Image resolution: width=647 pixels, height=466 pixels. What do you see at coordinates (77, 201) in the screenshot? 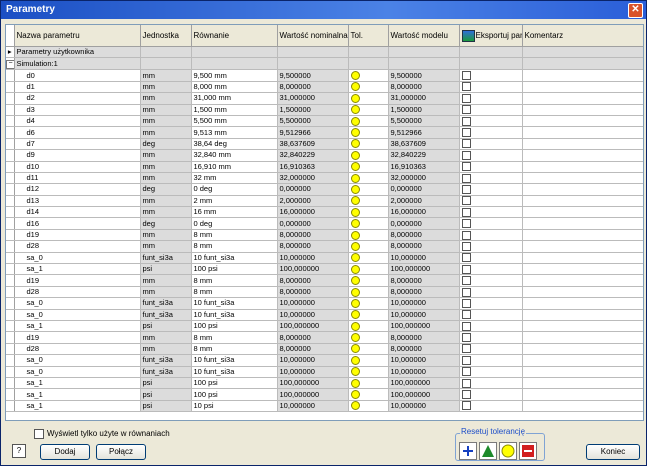
I see `param-name: d13` at bounding box center [77, 201].